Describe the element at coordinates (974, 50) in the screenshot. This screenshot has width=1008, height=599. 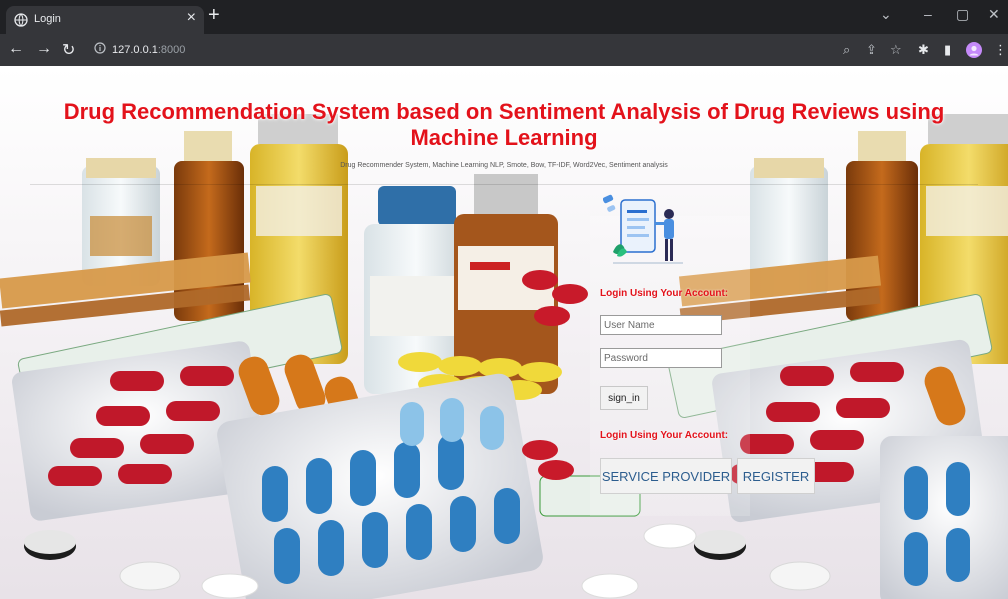
I see `profile-avatar-icon` at that location.